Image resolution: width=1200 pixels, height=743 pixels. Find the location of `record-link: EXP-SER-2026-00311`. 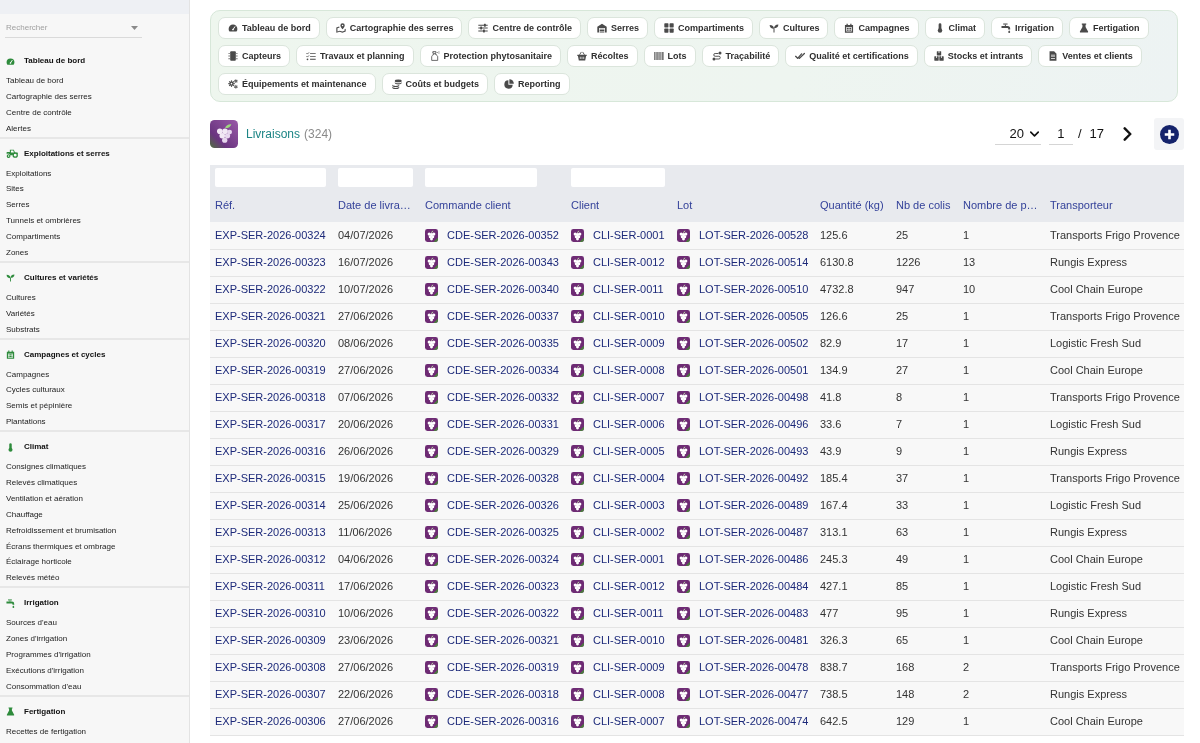

record-link: EXP-SER-2026-00311 is located at coordinates (270, 586).